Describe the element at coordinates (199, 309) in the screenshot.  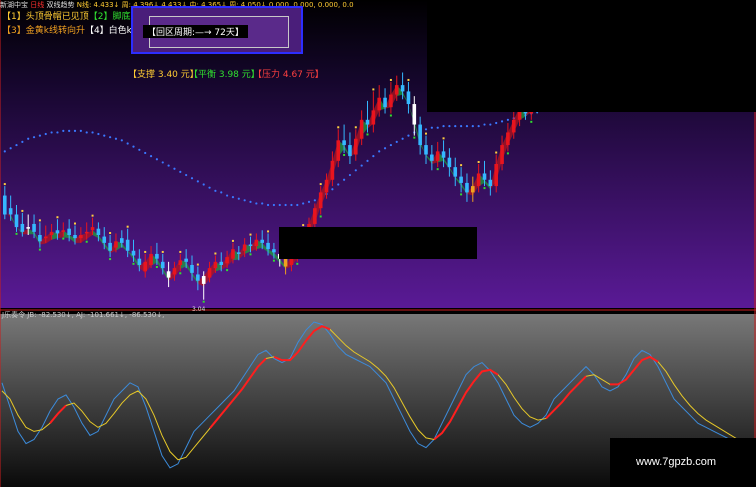
I see `low-price-label: 3.04` at that location.